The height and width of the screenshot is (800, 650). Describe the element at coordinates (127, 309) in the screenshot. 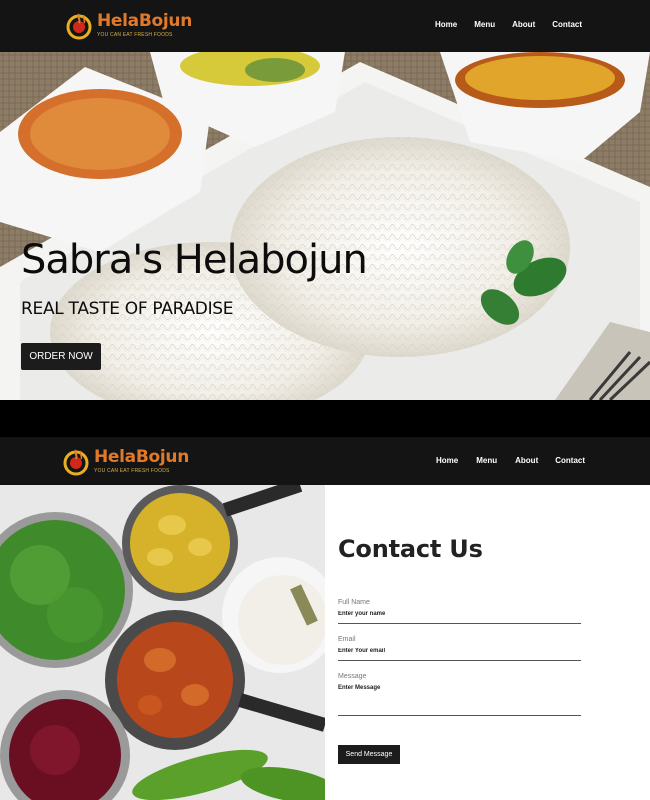

I see `hero-subtitle: REAL TASTE OF PARADISE` at that location.